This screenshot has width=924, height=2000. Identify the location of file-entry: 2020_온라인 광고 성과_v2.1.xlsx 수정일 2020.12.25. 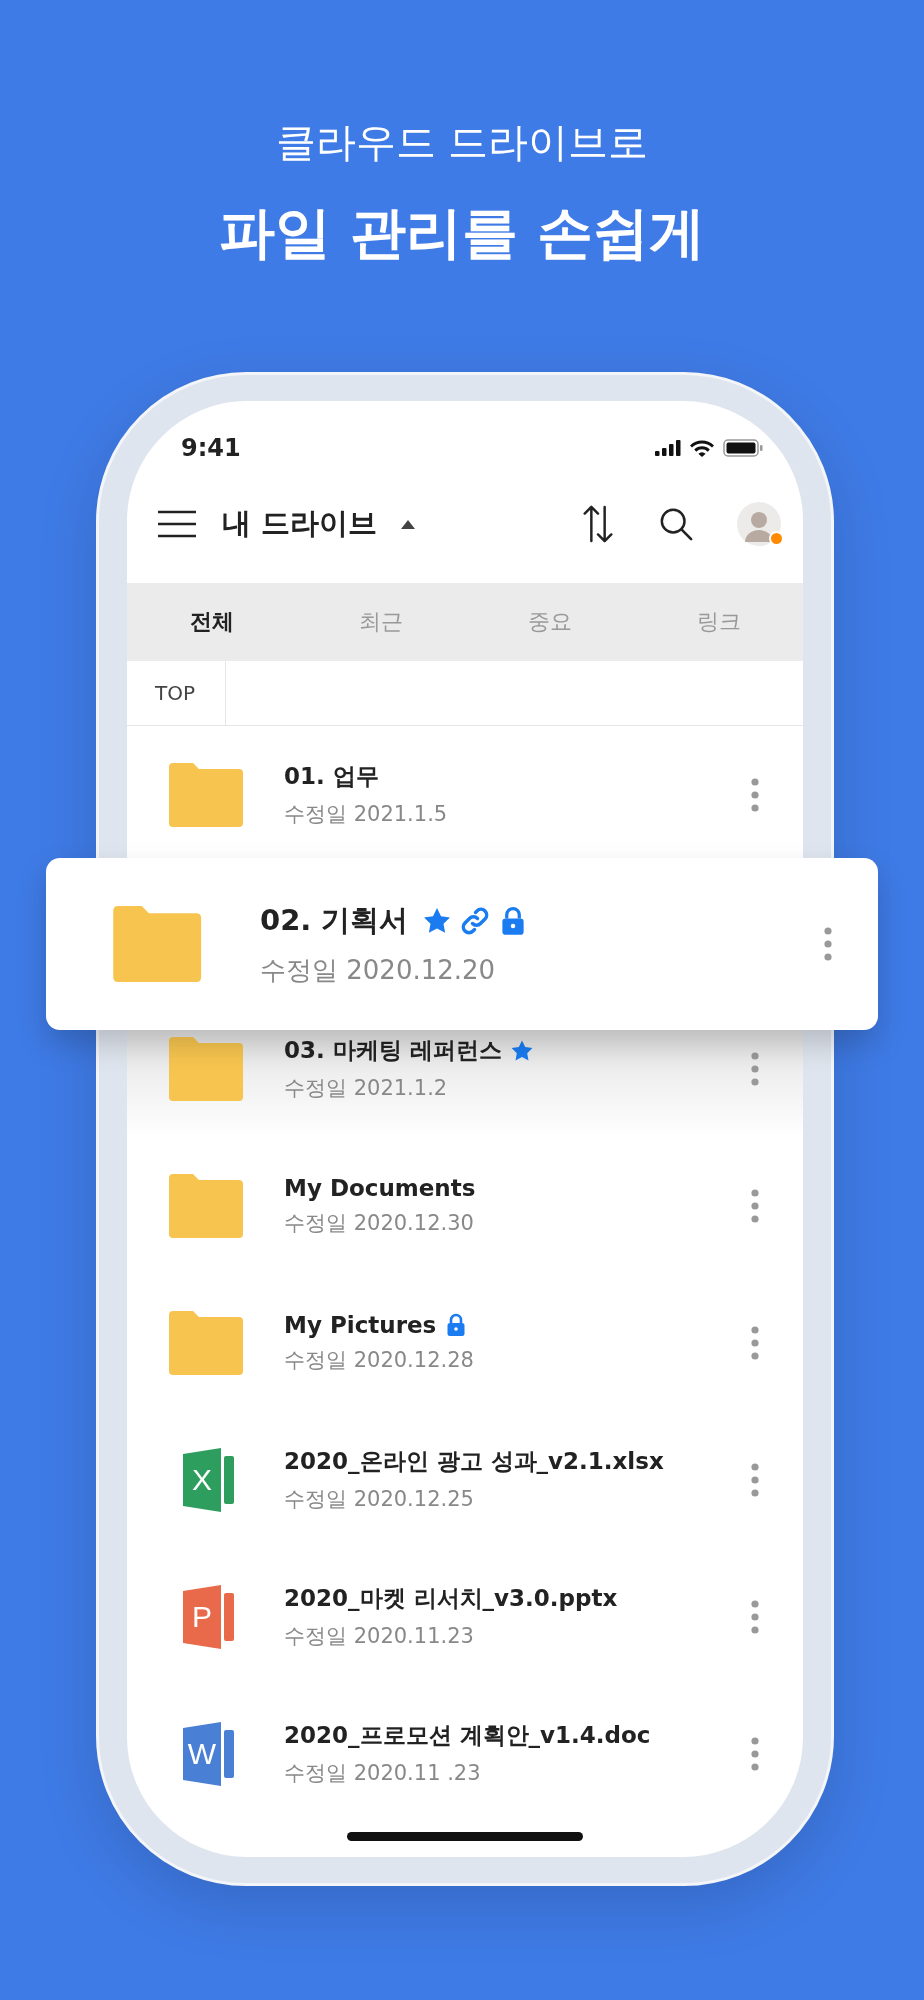
(517, 1479).